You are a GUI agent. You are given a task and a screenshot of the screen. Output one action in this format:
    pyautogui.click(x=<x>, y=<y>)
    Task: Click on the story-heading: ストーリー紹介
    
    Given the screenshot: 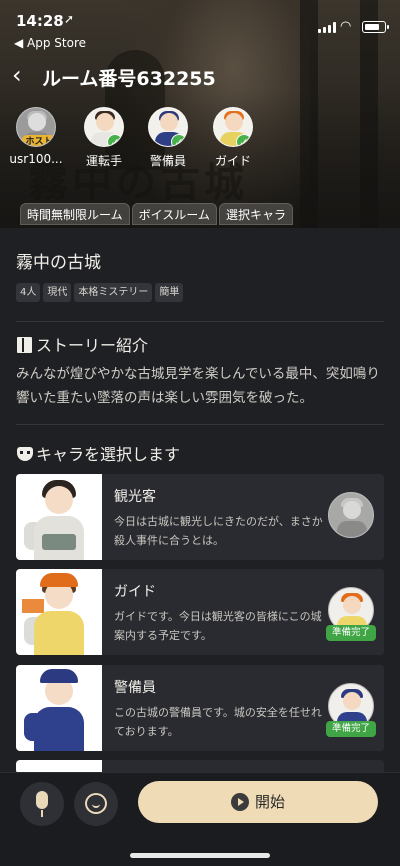 What is the action you would take?
    pyautogui.click(x=82, y=344)
    